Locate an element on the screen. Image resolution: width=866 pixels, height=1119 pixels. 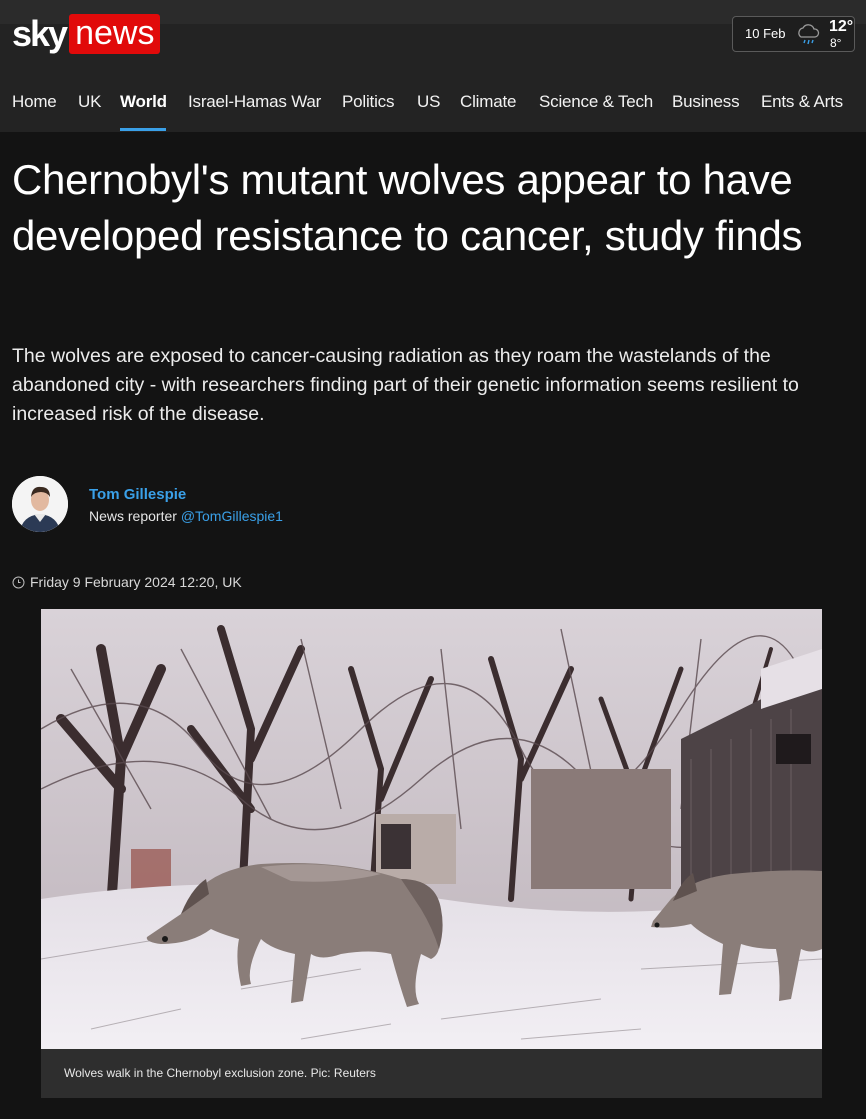
author-role-text: News reporter is located at coordinates (133, 516).